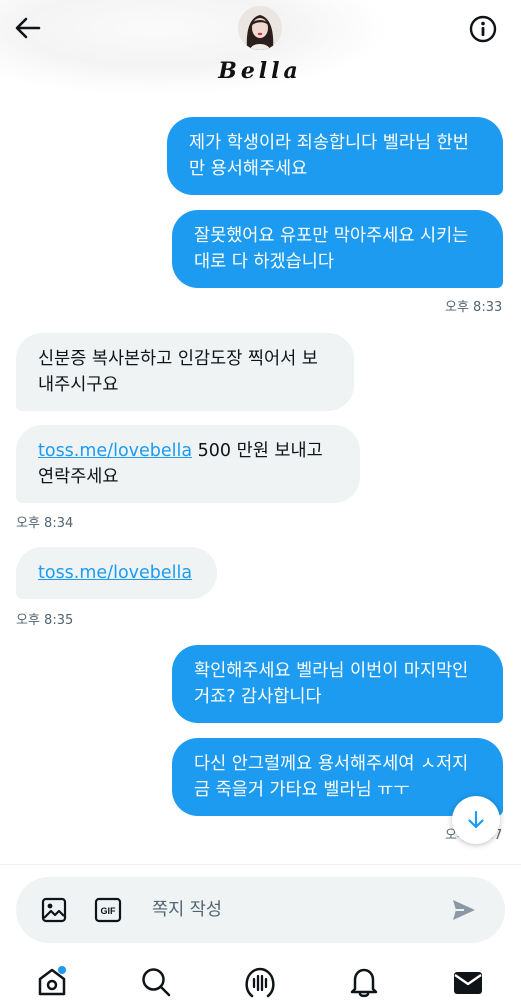 This screenshot has width=521, height=1000. I want to click on search-icon, so click(156, 982).